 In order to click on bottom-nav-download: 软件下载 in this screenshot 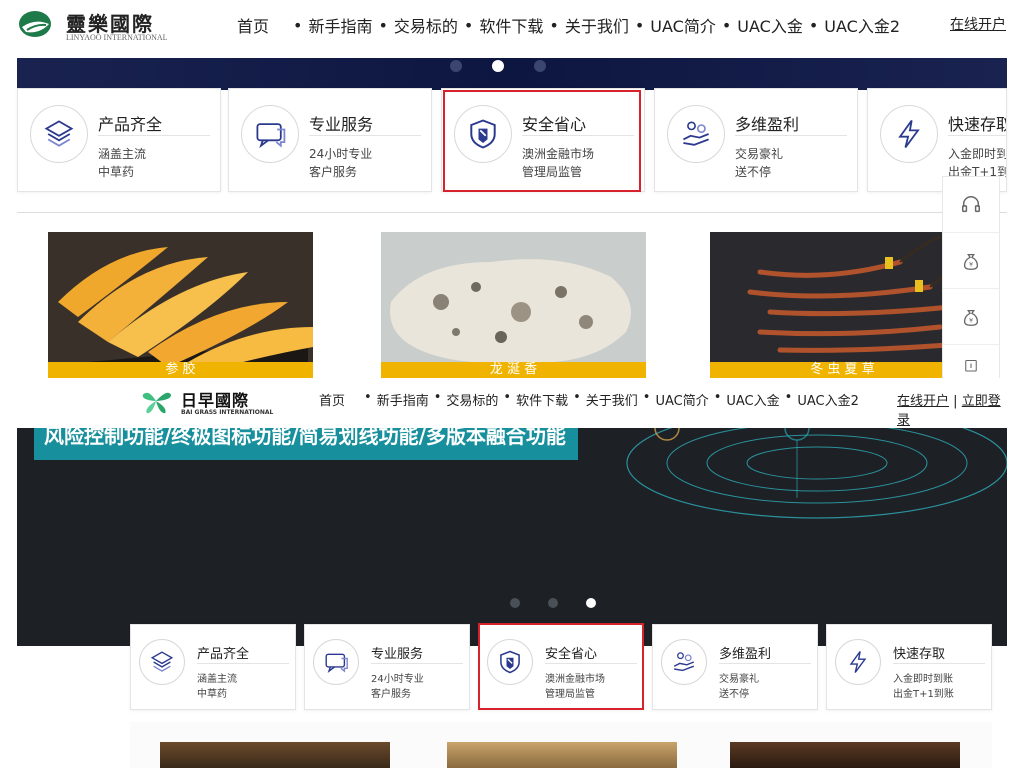, I will do `click(542, 399)`.